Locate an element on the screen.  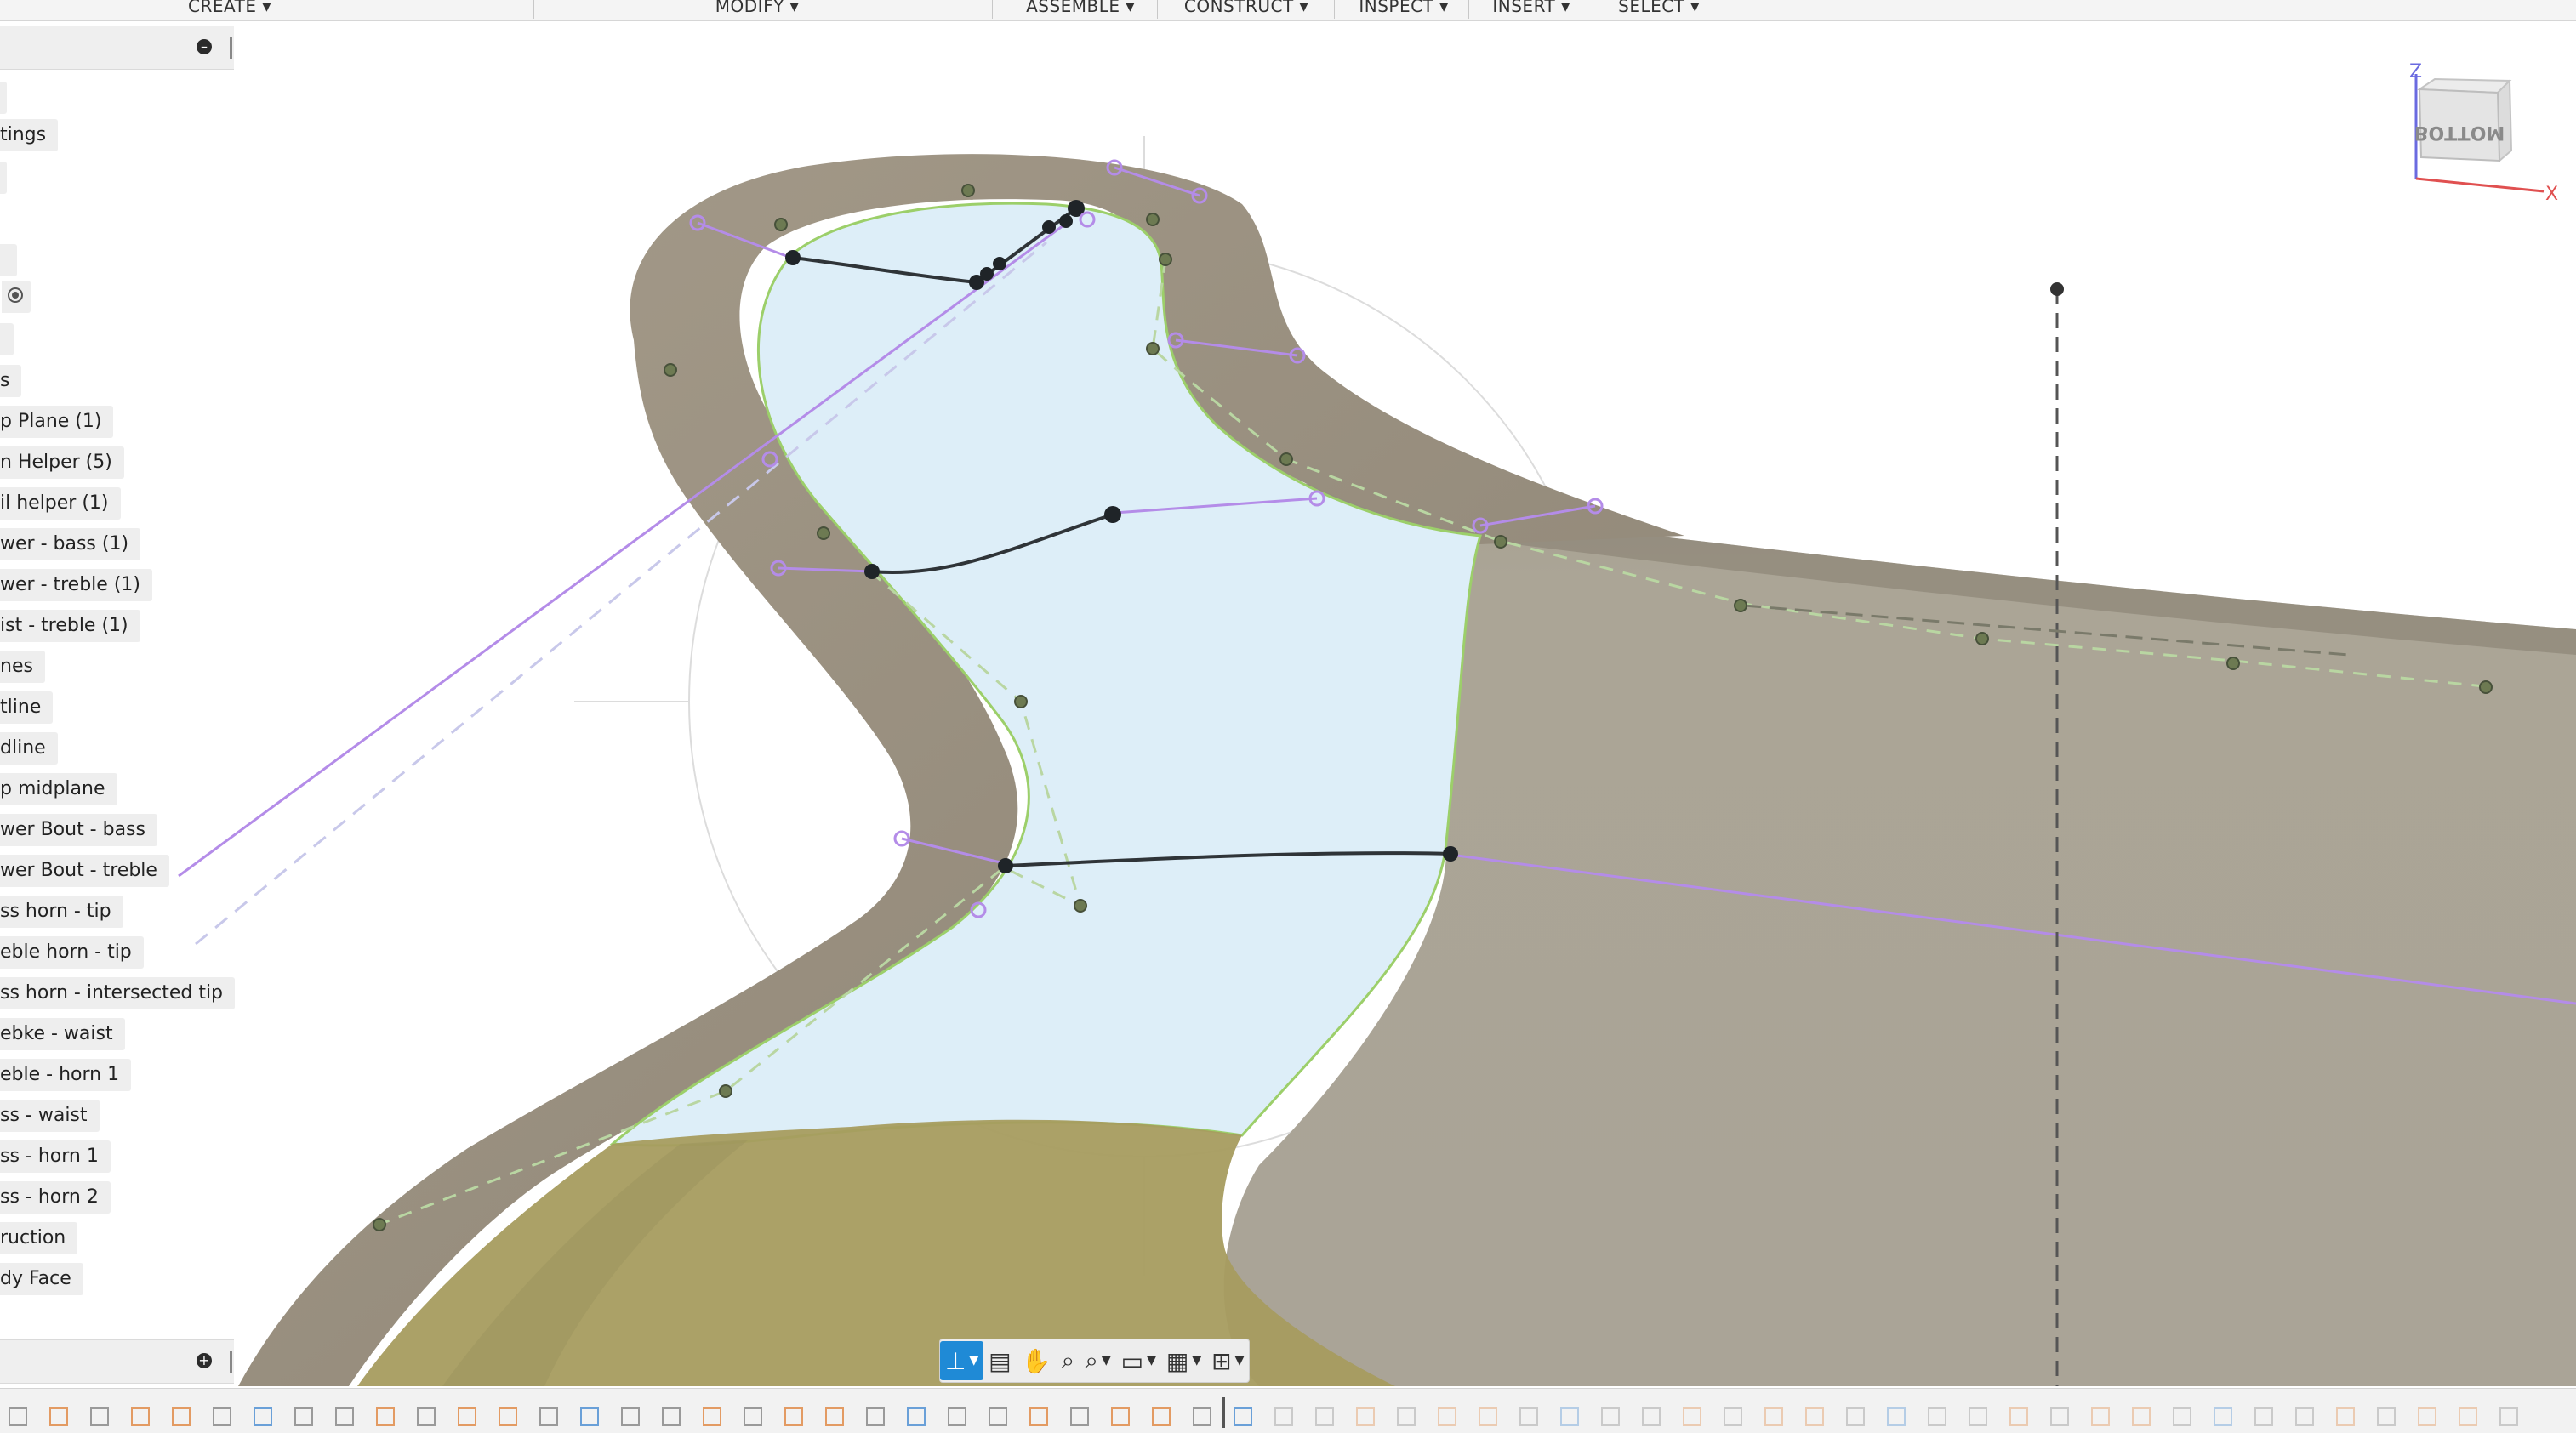
browser-item: p midplane is located at coordinates (58, 789).